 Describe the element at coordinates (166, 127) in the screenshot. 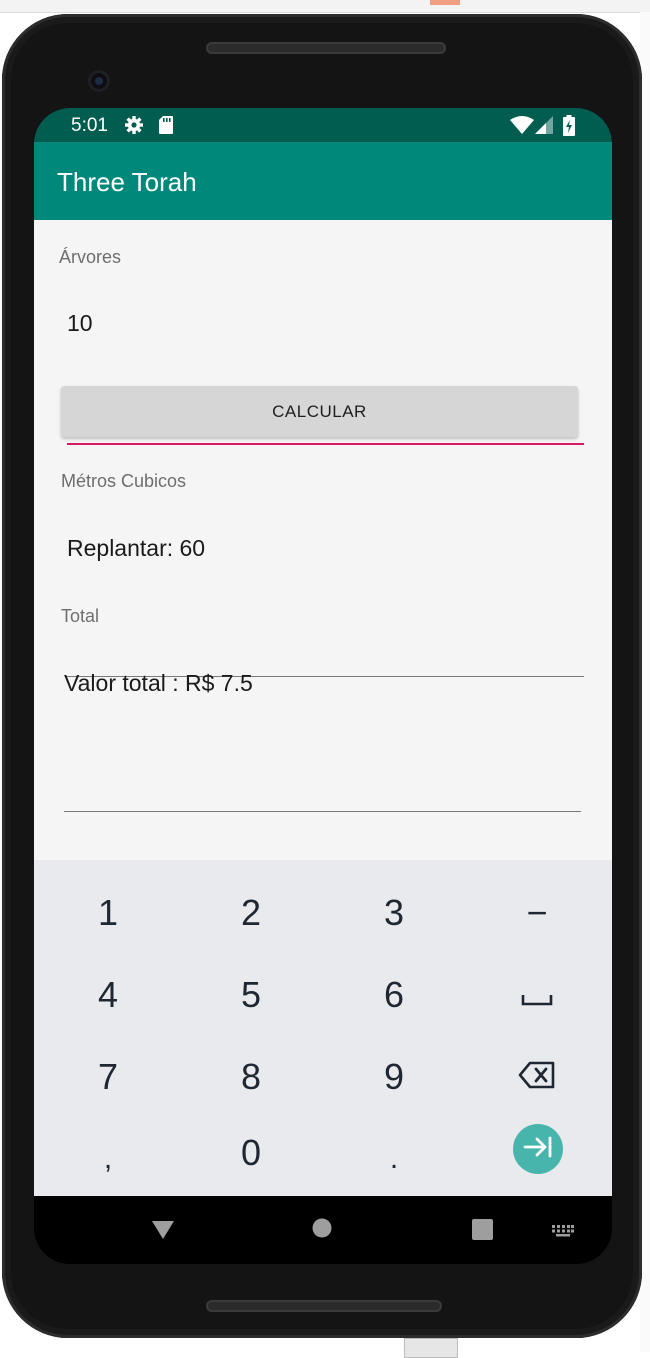

I see `sd-card-icon` at that location.